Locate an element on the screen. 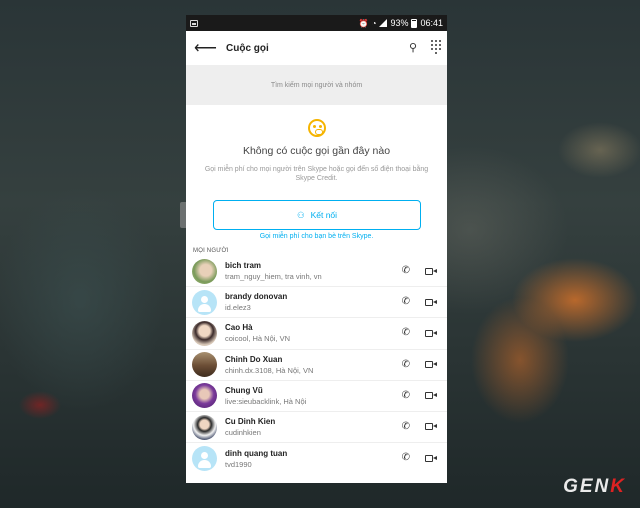  connect-button: ⚇ Kết nối is located at coordinates (317, 215).